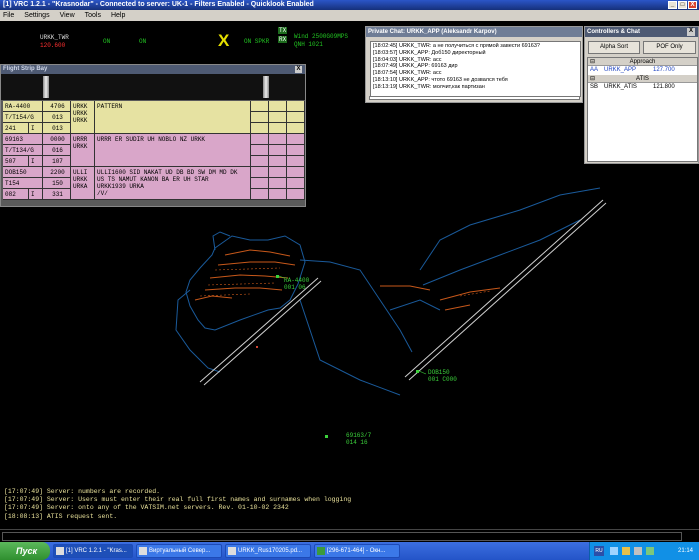  Describe the element at coordinates (23, 172) in the screenshot. I see `strip-callsign: DOB150` at that location.